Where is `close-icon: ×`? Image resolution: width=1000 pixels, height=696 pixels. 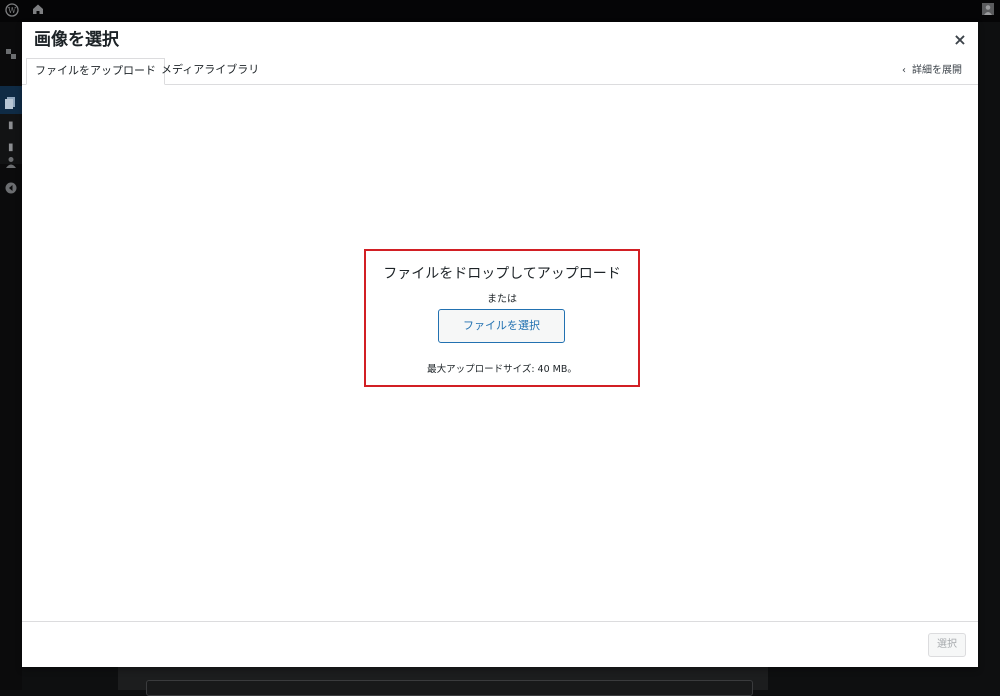 close-icon: × is located at coordinates (960, 39).